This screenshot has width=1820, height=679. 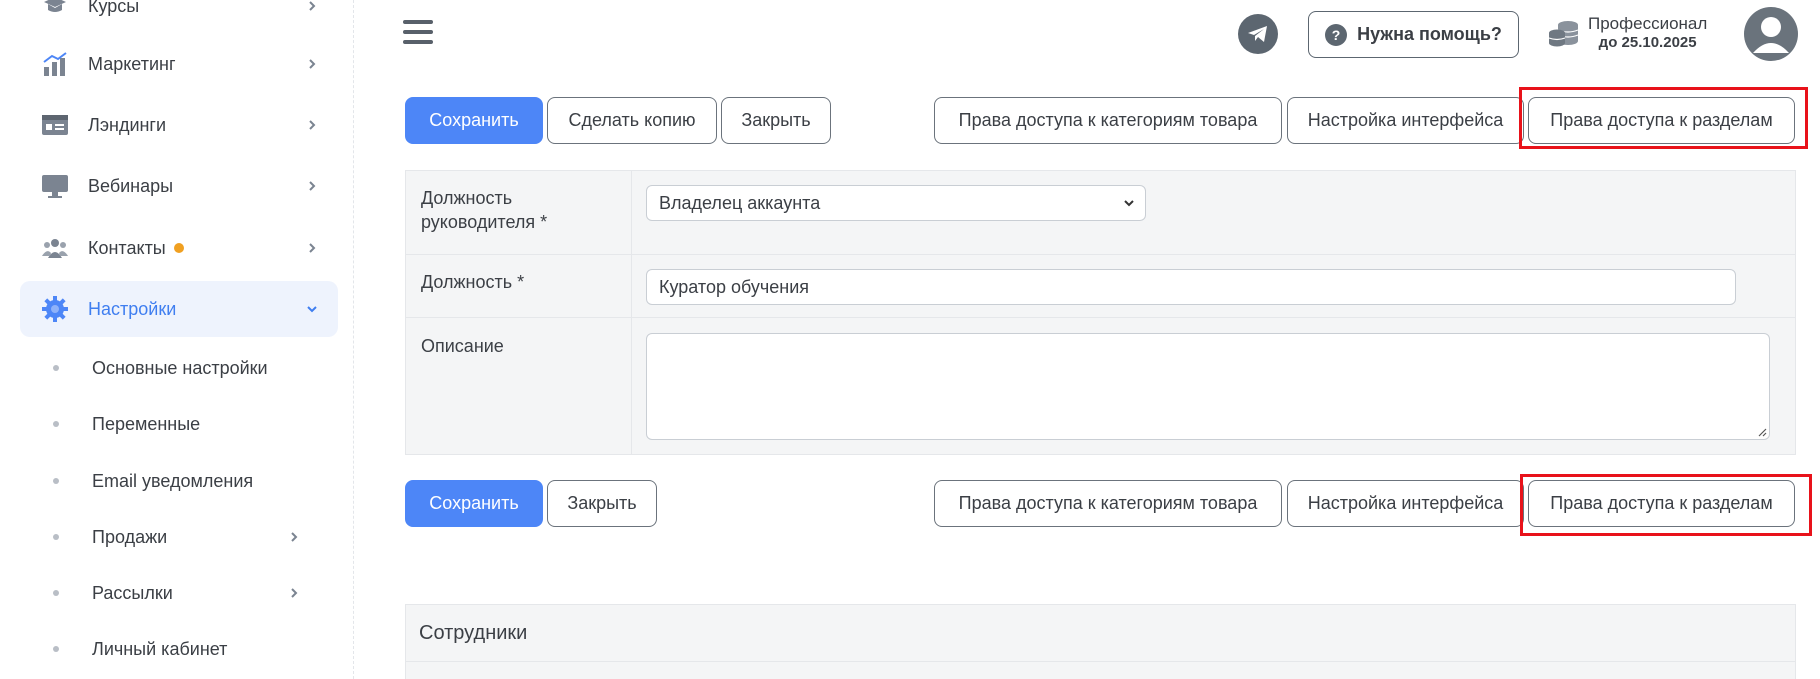 What do you see at coordinates (55, 10) in the screenshot?
I see `graduation-cap-icon` at bounding box center [55, 10].